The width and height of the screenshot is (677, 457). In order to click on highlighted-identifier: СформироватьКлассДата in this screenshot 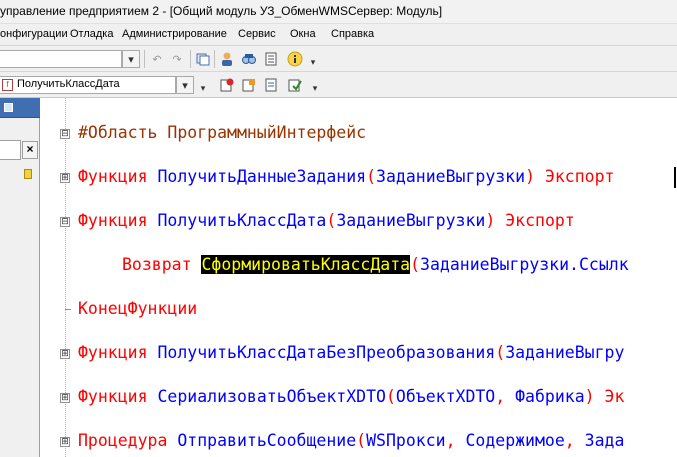, I will do `click(306, 264)`.